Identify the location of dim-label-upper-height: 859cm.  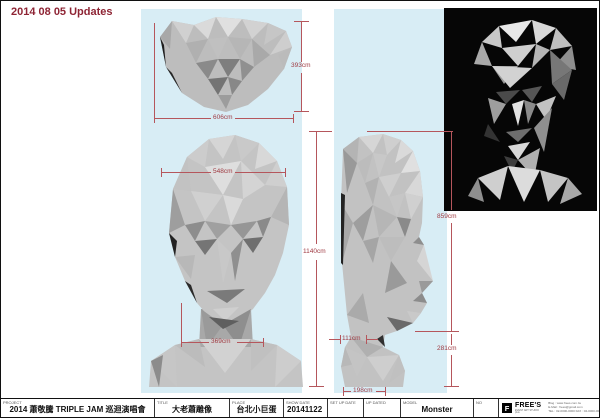
(447, 216).